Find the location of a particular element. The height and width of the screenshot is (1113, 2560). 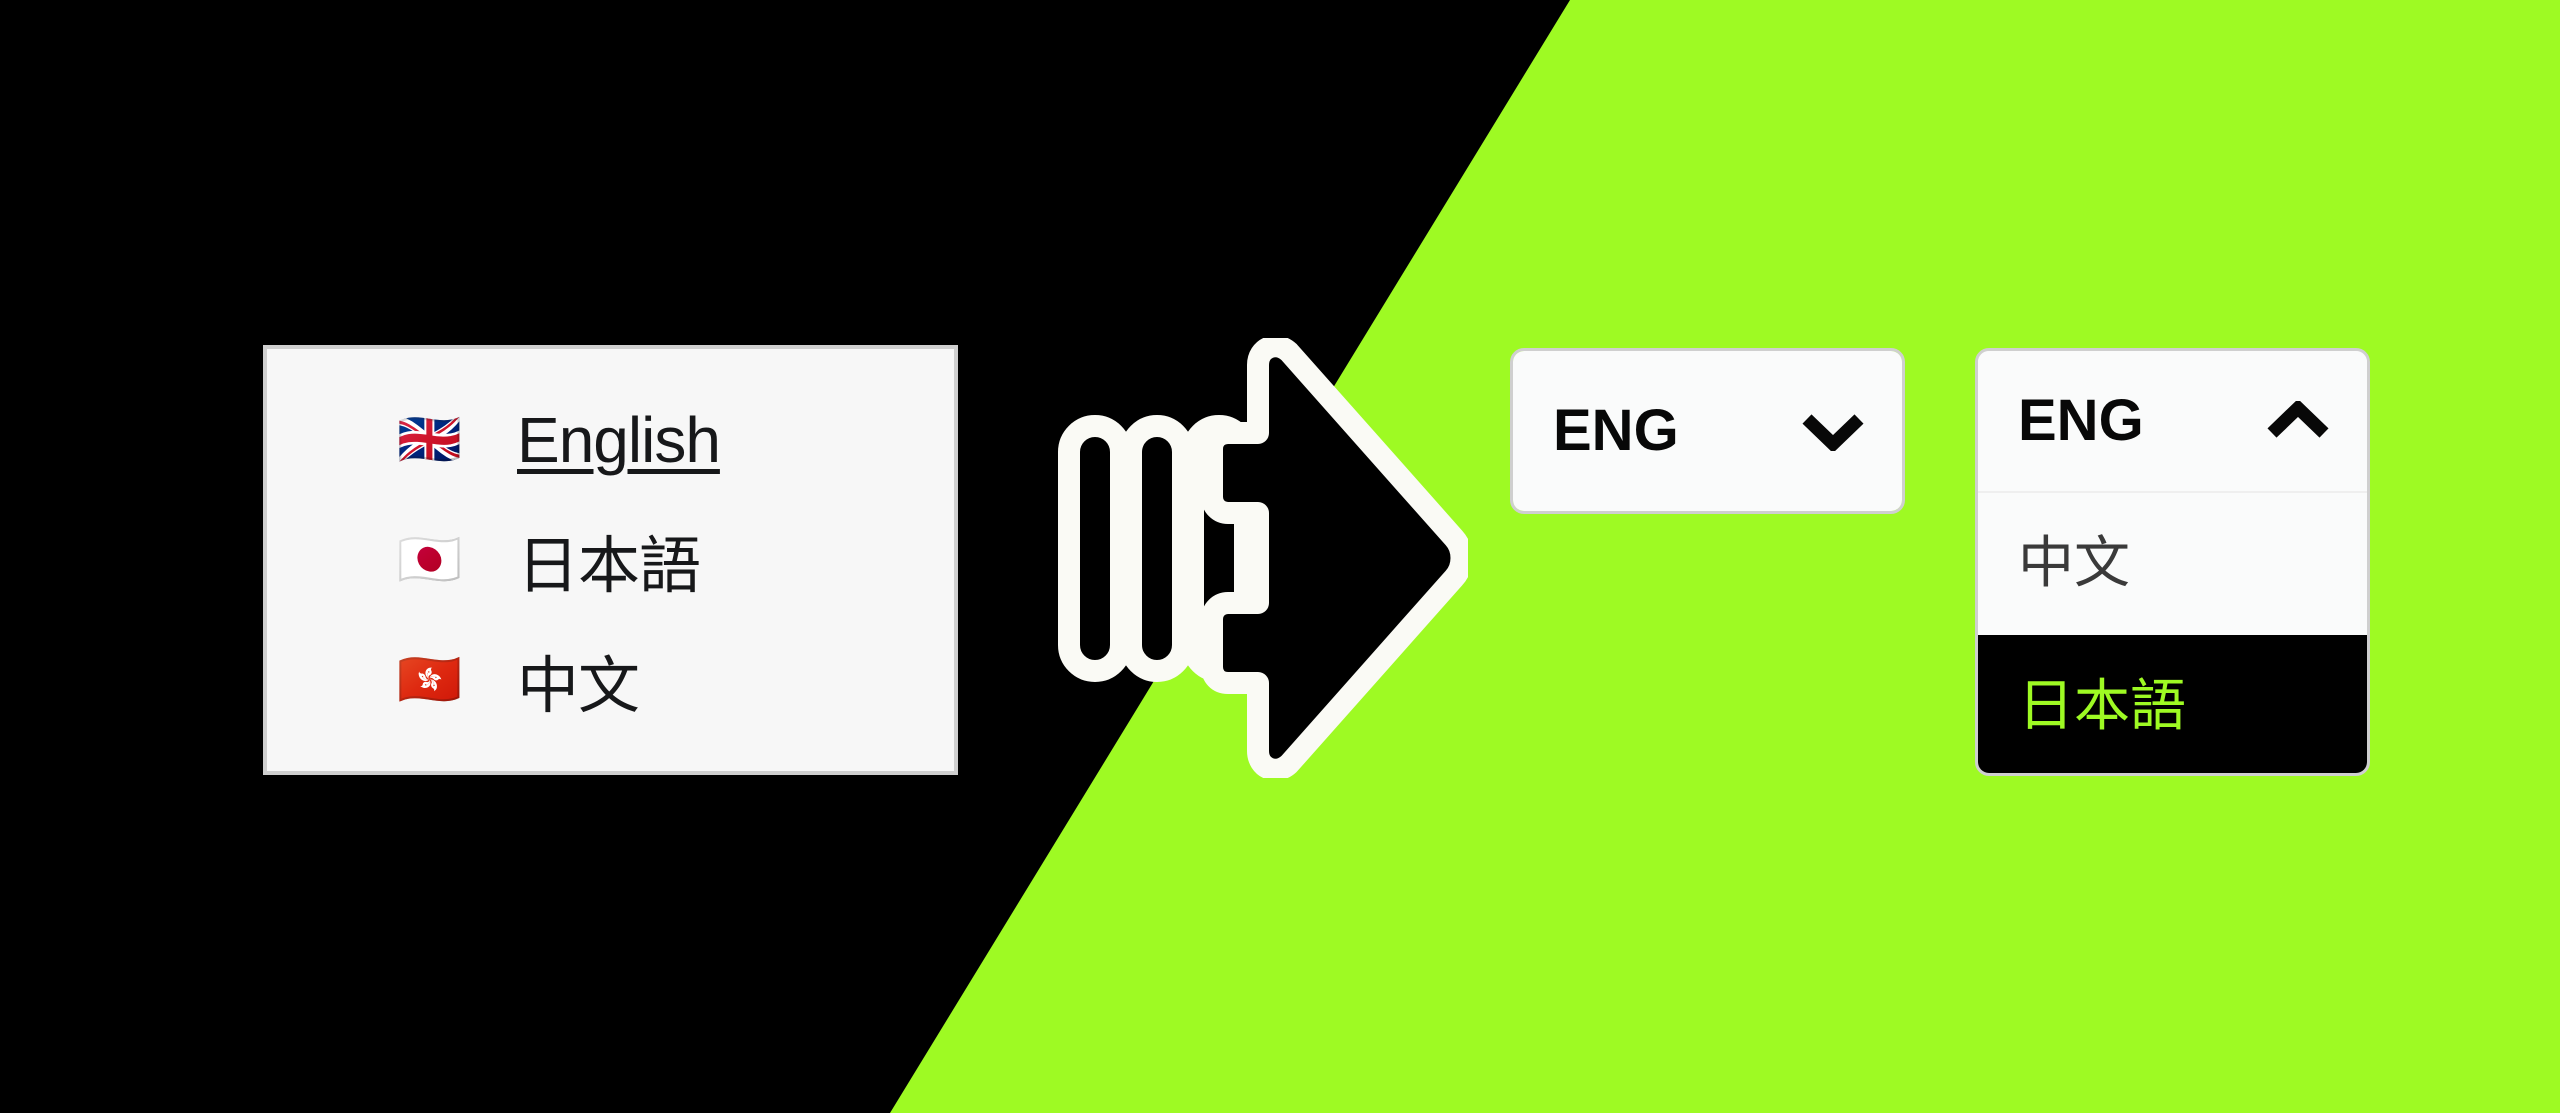

flag-hong-kong-icon: 🇭🇰 is located at coordinates (429, 680).